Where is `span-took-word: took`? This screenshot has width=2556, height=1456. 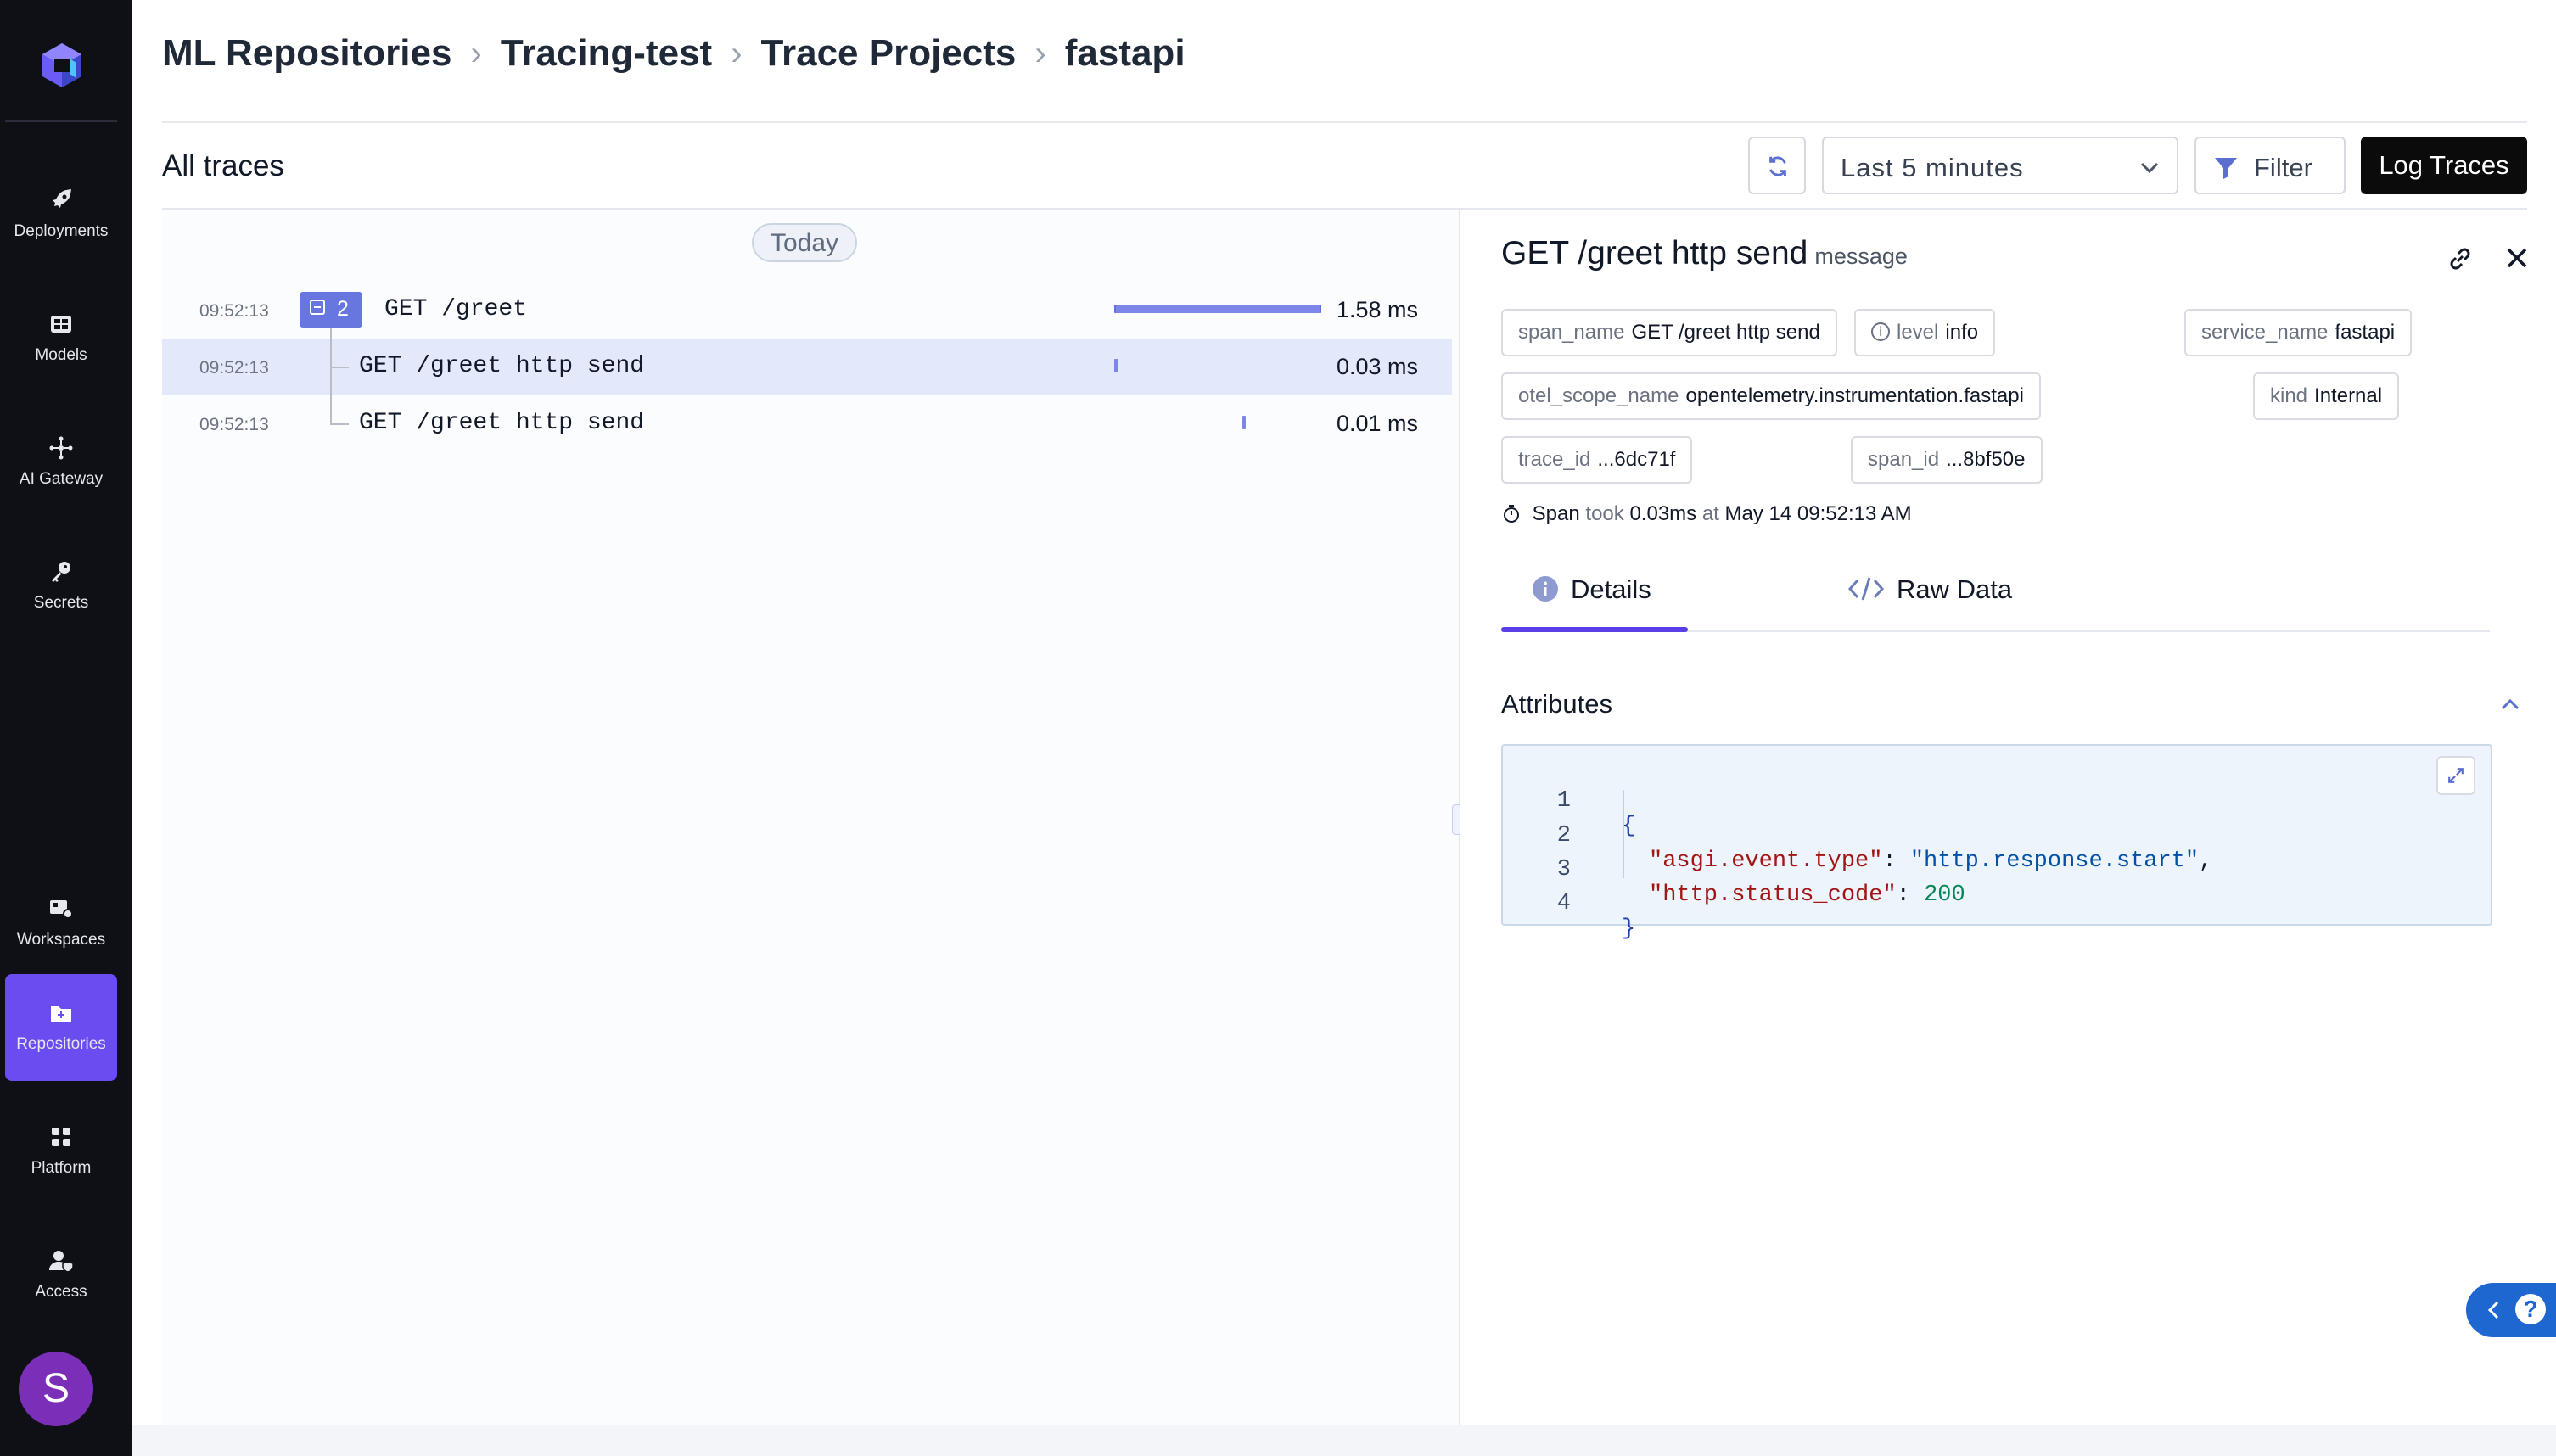
span-took-word: took is located at coordinates (1604, 513).